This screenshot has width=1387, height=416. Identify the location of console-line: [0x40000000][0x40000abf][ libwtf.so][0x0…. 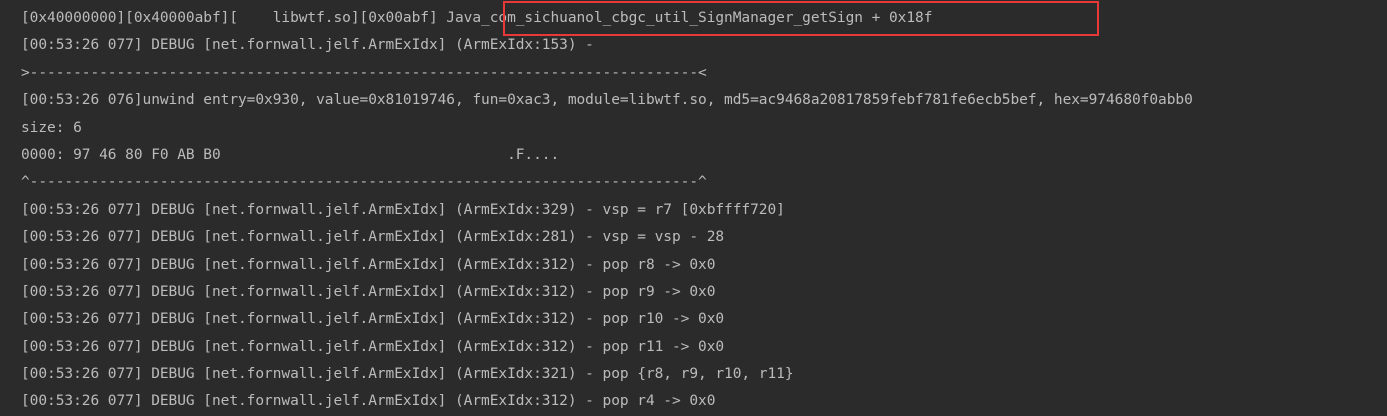
(477, 18).